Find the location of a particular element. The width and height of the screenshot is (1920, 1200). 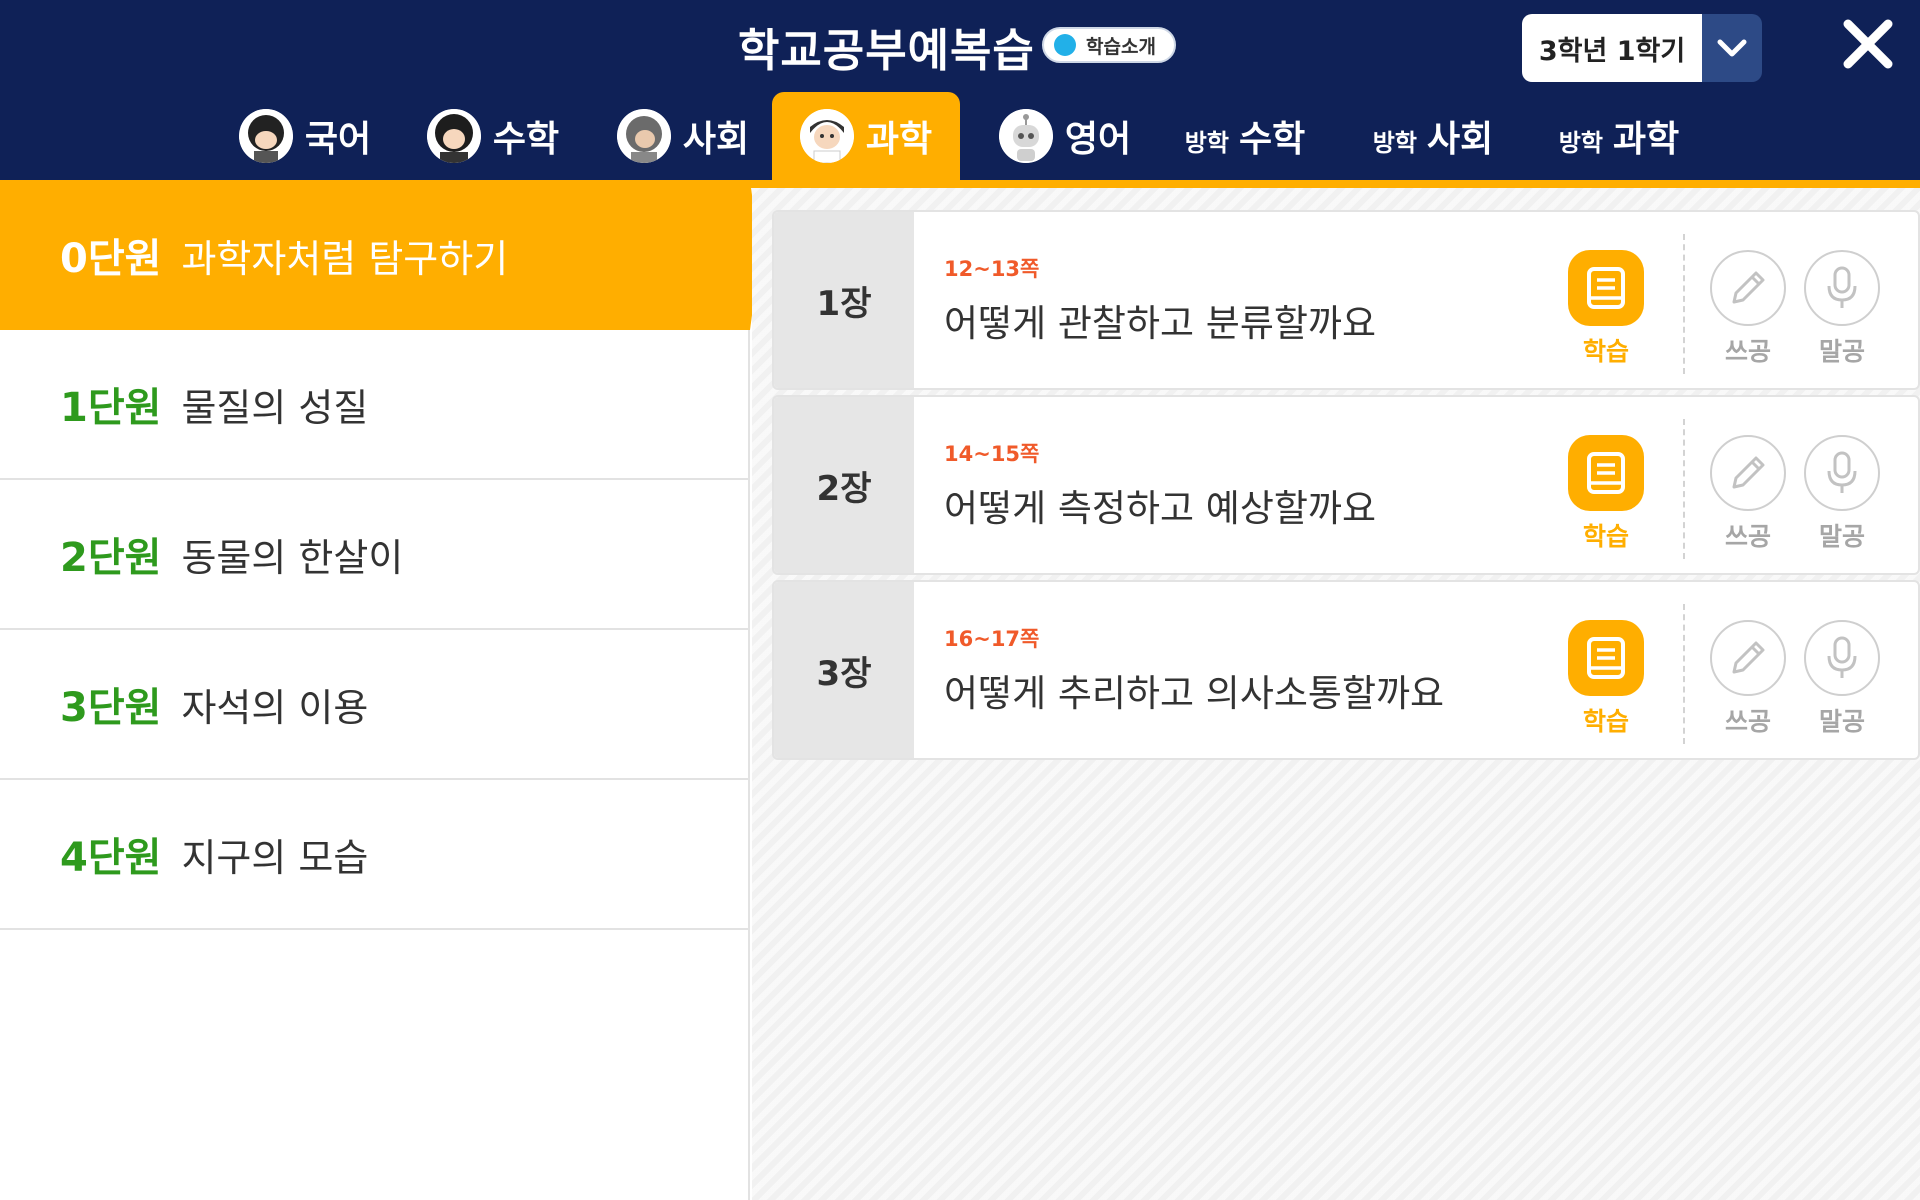

unit-number: 1단원 is located at coordinates (111, 408).